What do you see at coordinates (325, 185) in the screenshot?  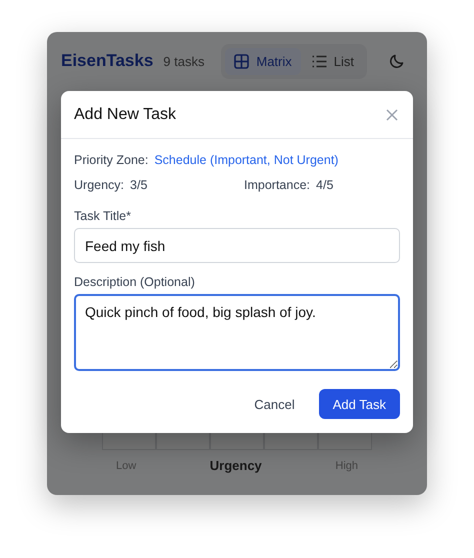 I see `importance-value: 4/5` at bounding box center [325, 185].